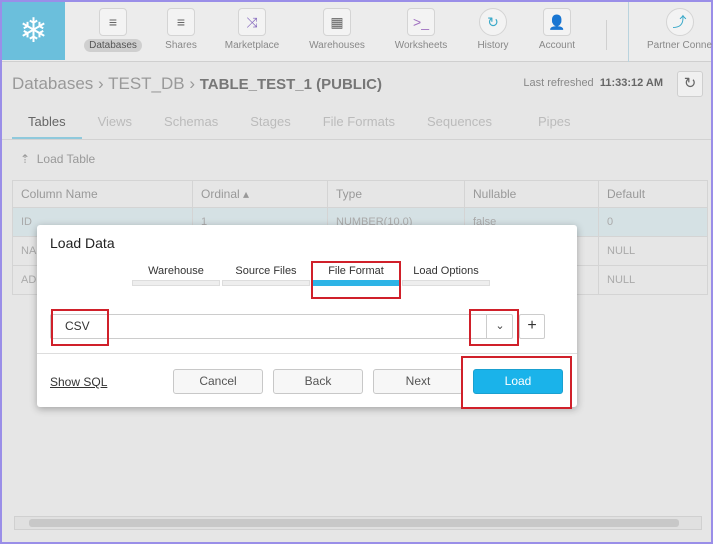  What do you see at coordinates (102, 194) in the screenshot?
I see `col-header: Column Name` at bounding box center [102, 194].